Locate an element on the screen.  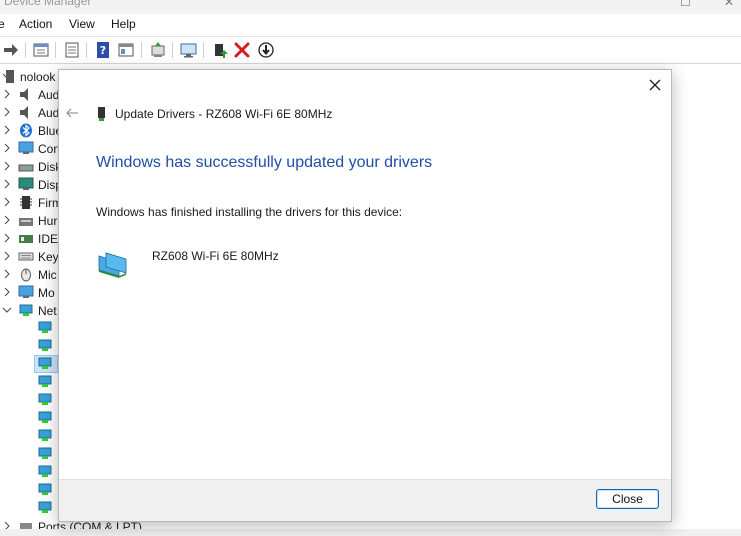
toolbar: ? is located at coordinates (370, 50).